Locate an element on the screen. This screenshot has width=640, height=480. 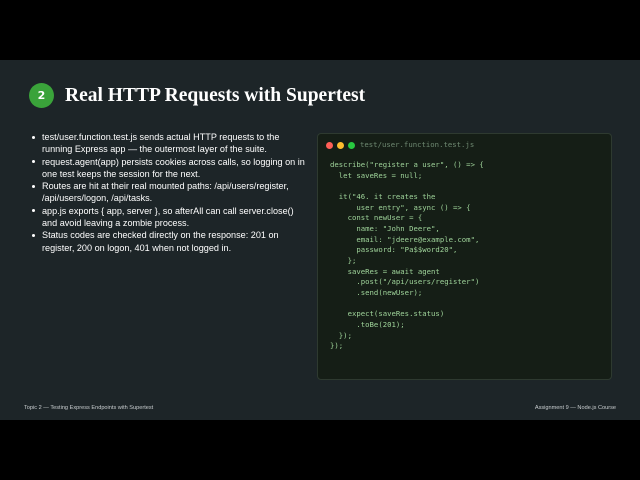
code-line: .post("/api/users/register") is located at coordinates (405, 282).